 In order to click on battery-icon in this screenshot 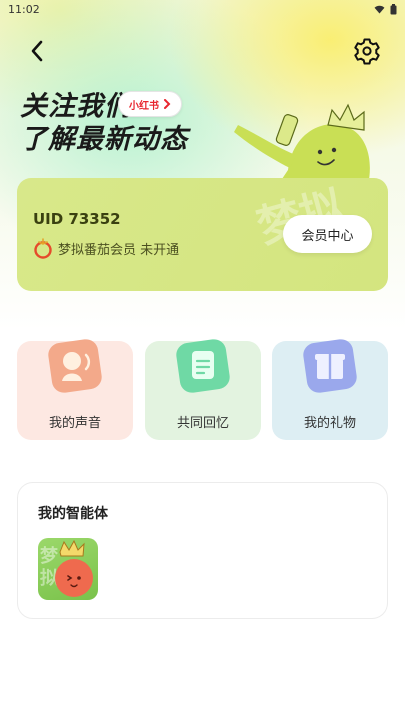, I will do `click(393, 8)`.